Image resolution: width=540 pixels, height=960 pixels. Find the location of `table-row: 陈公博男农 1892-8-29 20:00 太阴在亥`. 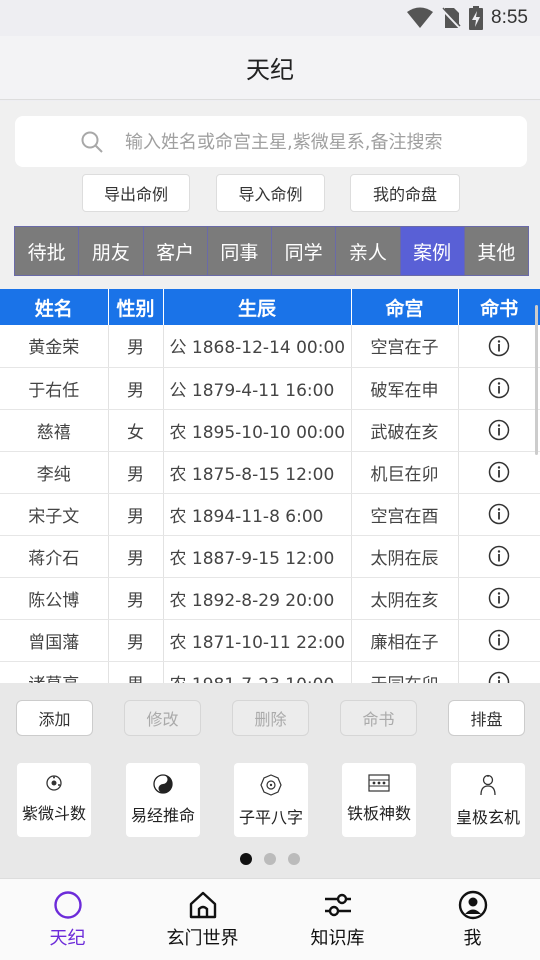

table-row: 陈公博男农 1892-8-29 20:00 太阴在亥 is located at coordinates (270, 598).